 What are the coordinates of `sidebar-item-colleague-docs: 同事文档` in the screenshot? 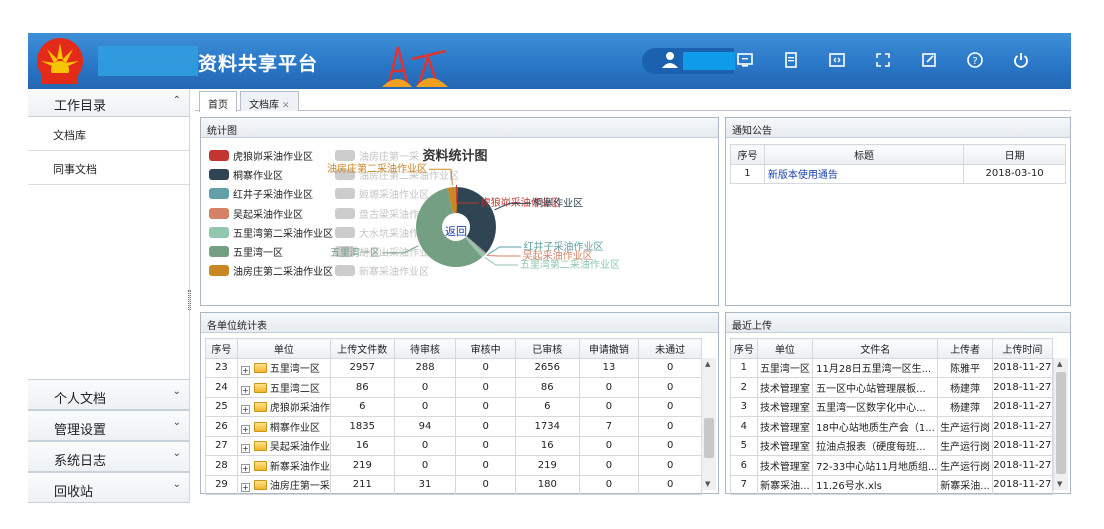 It's located at (108, 168).